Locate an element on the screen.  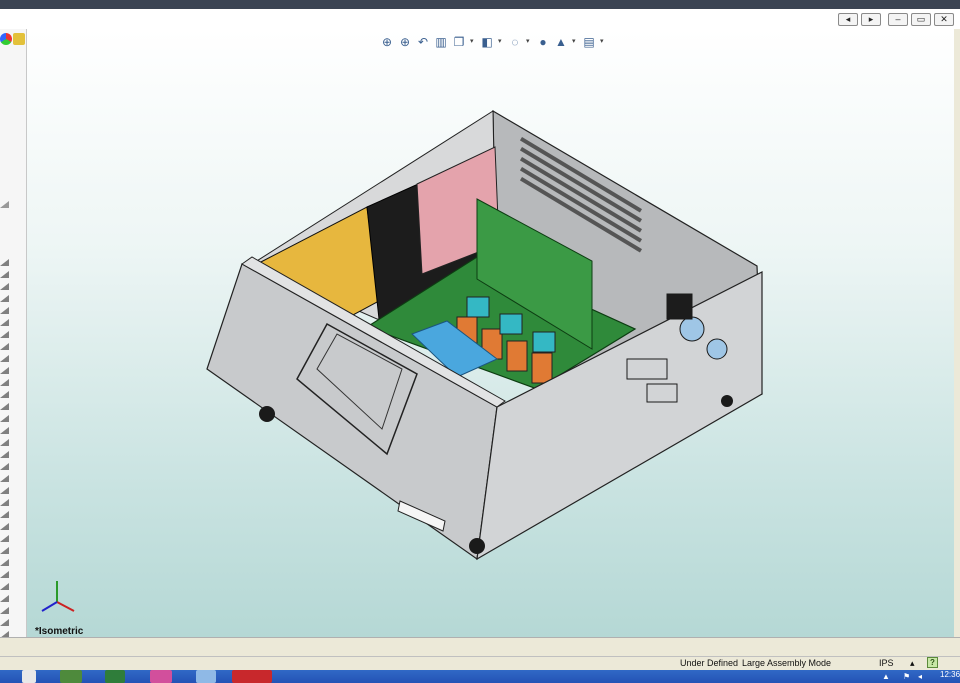
assembly-mode-status: Large Assembly Mode is located at coordinates (787, 663).